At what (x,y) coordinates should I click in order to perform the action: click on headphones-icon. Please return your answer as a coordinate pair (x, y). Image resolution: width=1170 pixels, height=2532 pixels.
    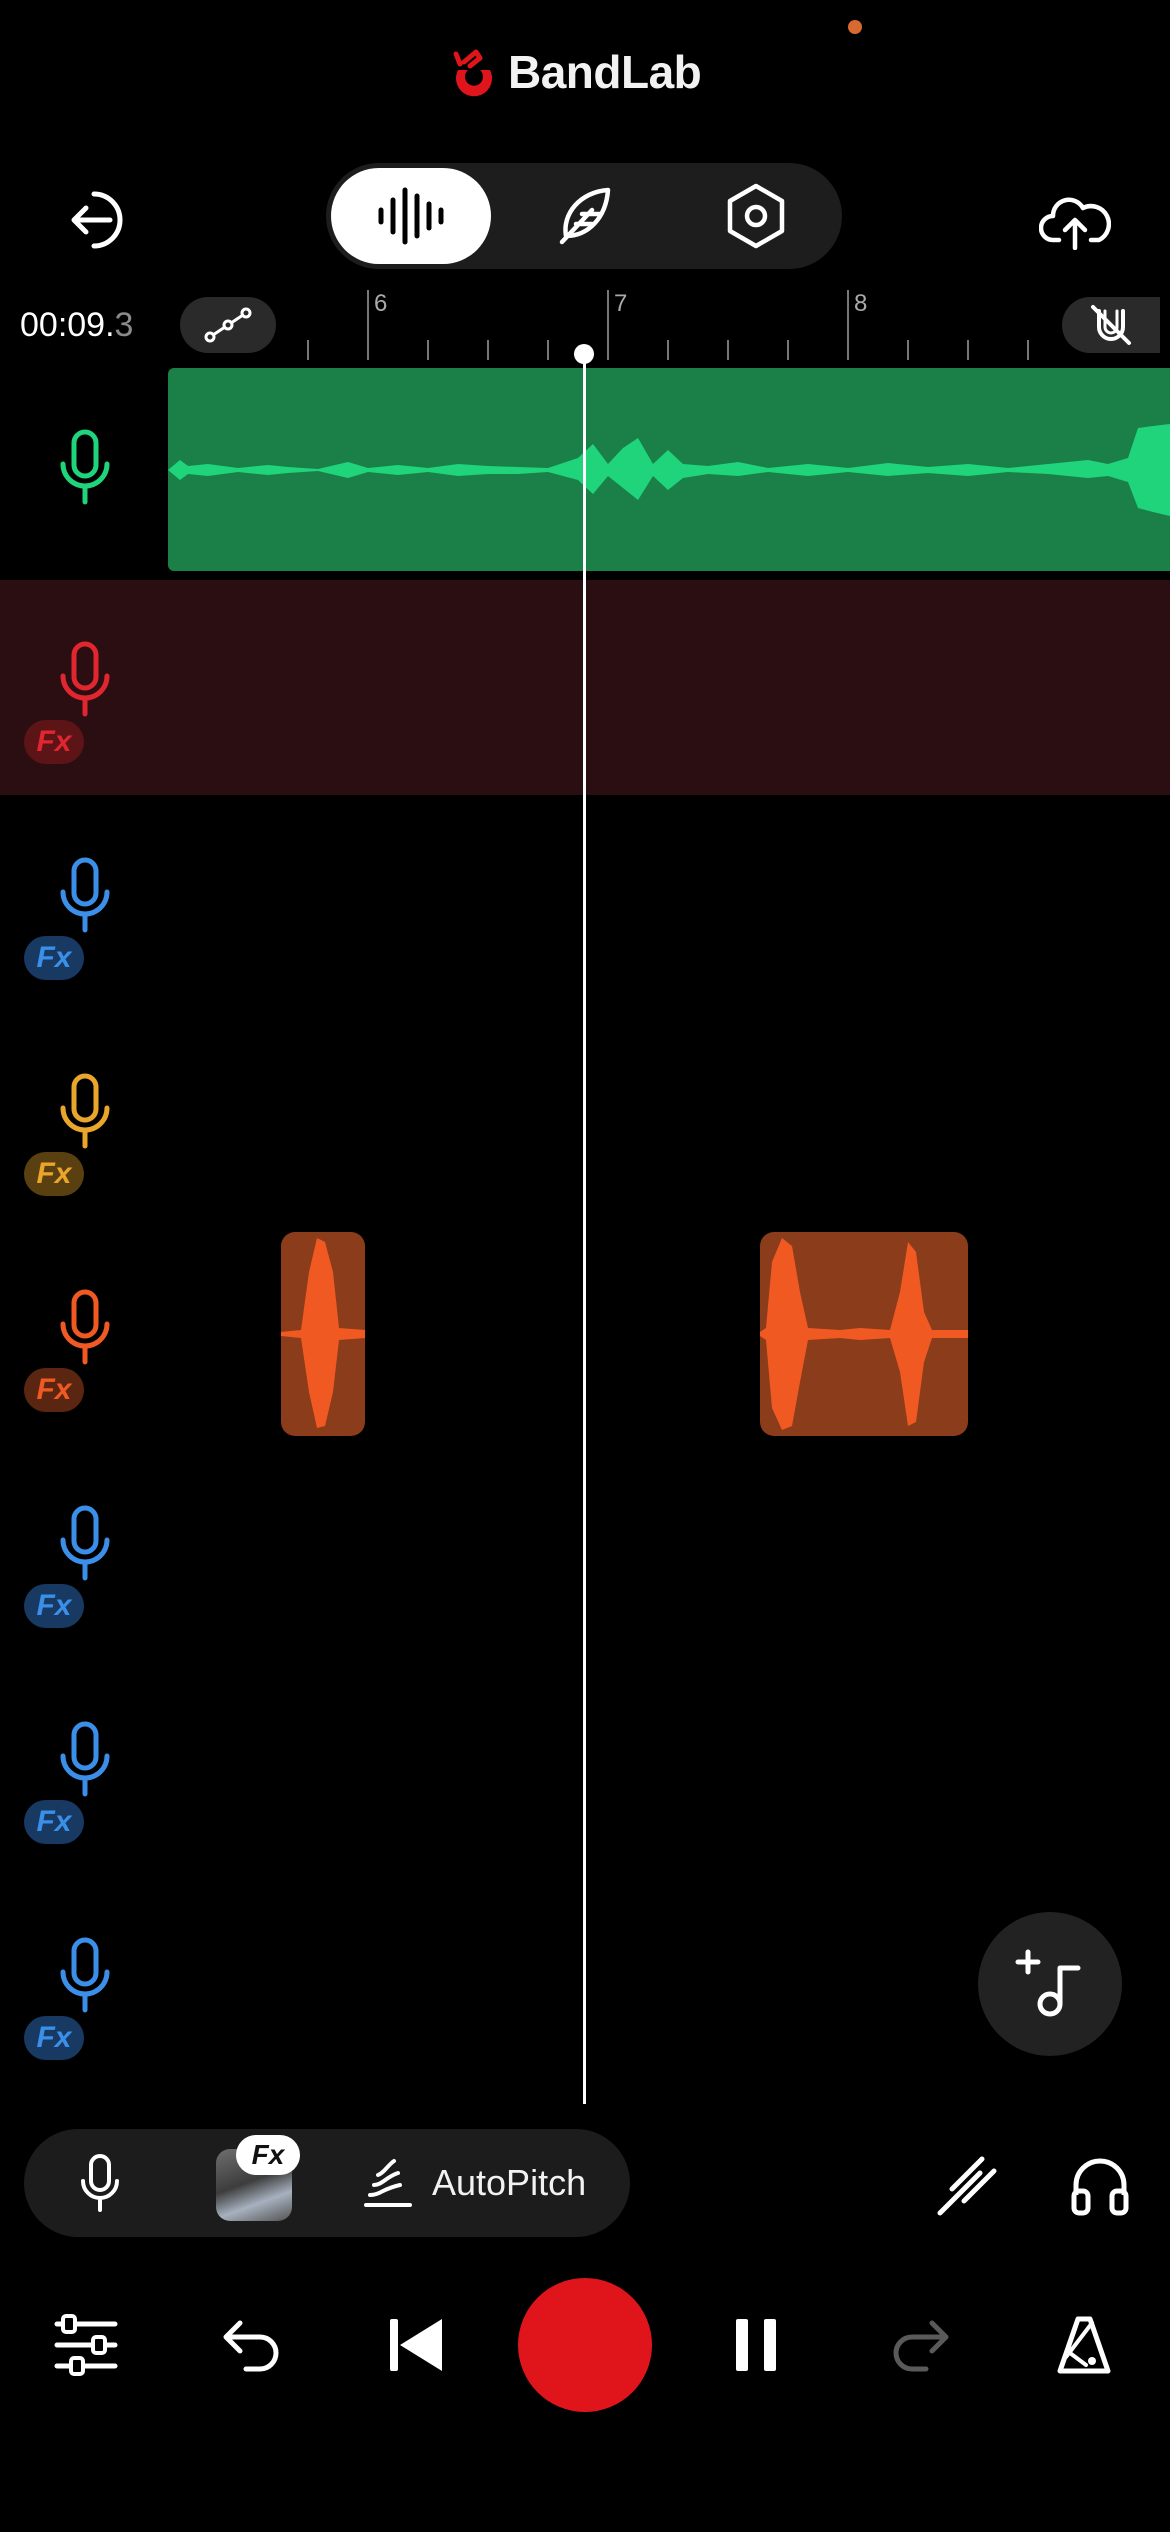
    Looking at the image, I should click on (1100, 2187).